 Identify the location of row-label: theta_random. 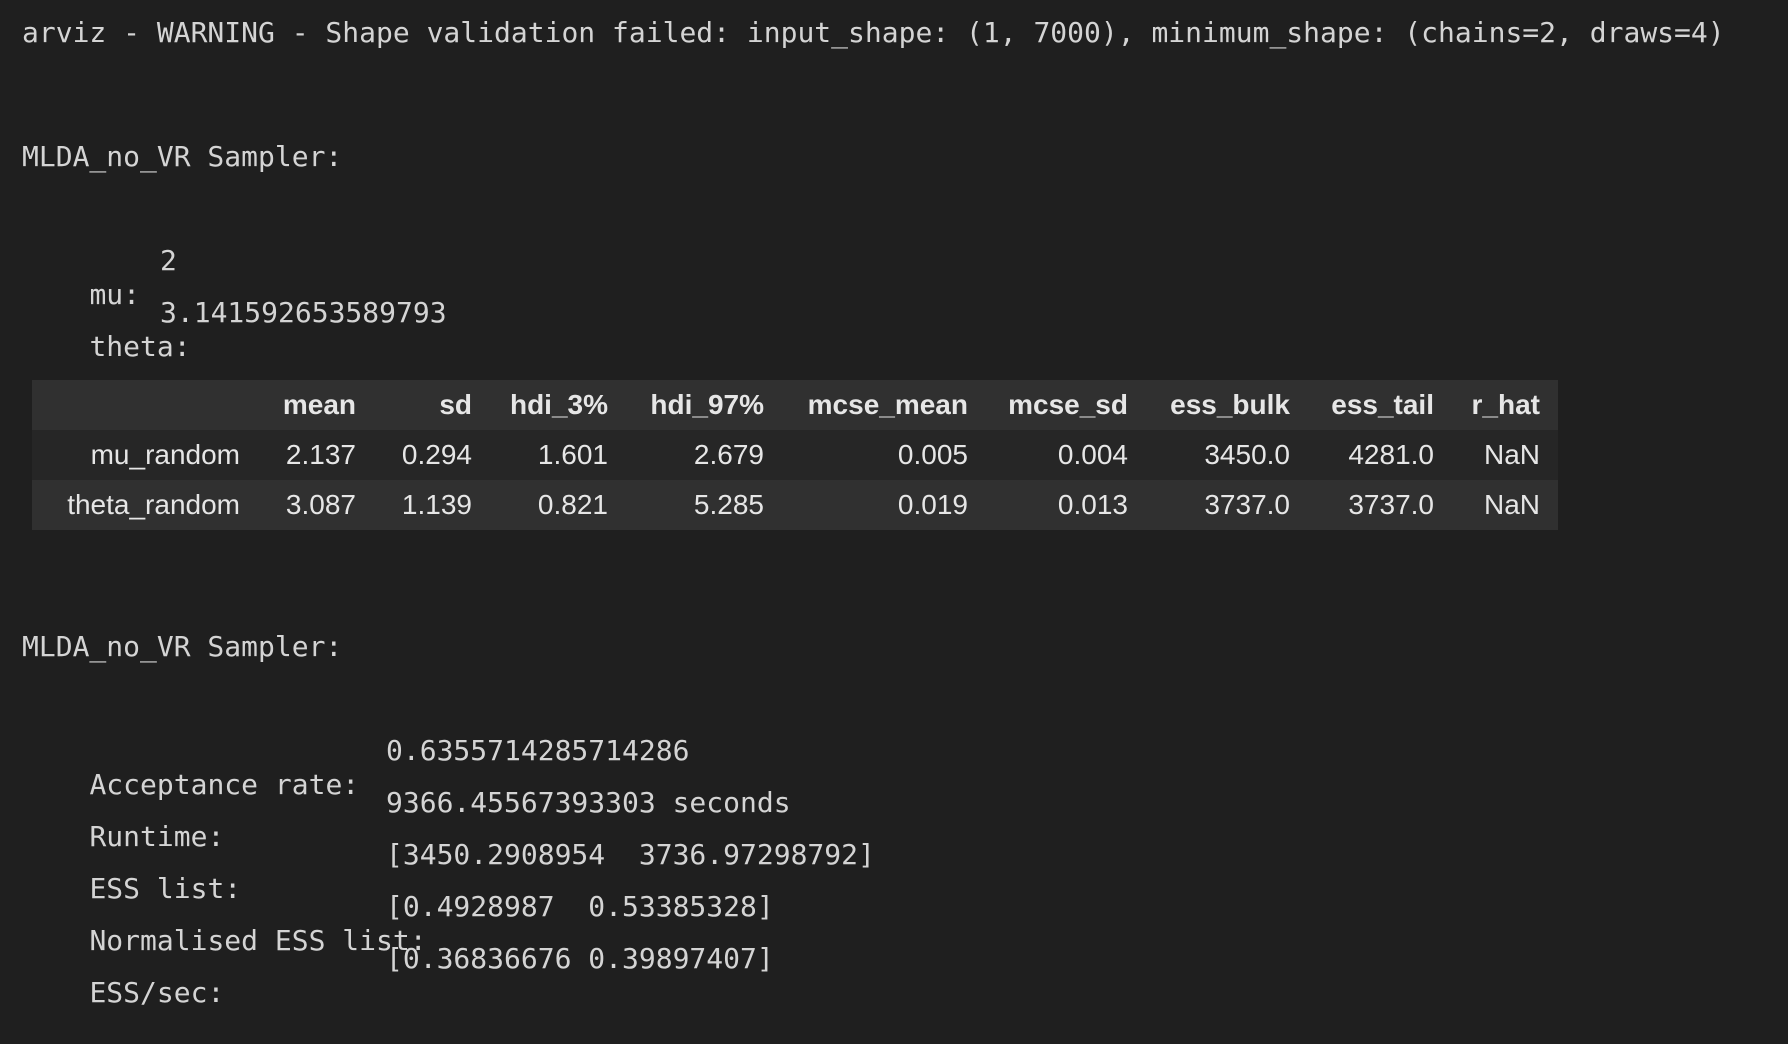
(145, 505).